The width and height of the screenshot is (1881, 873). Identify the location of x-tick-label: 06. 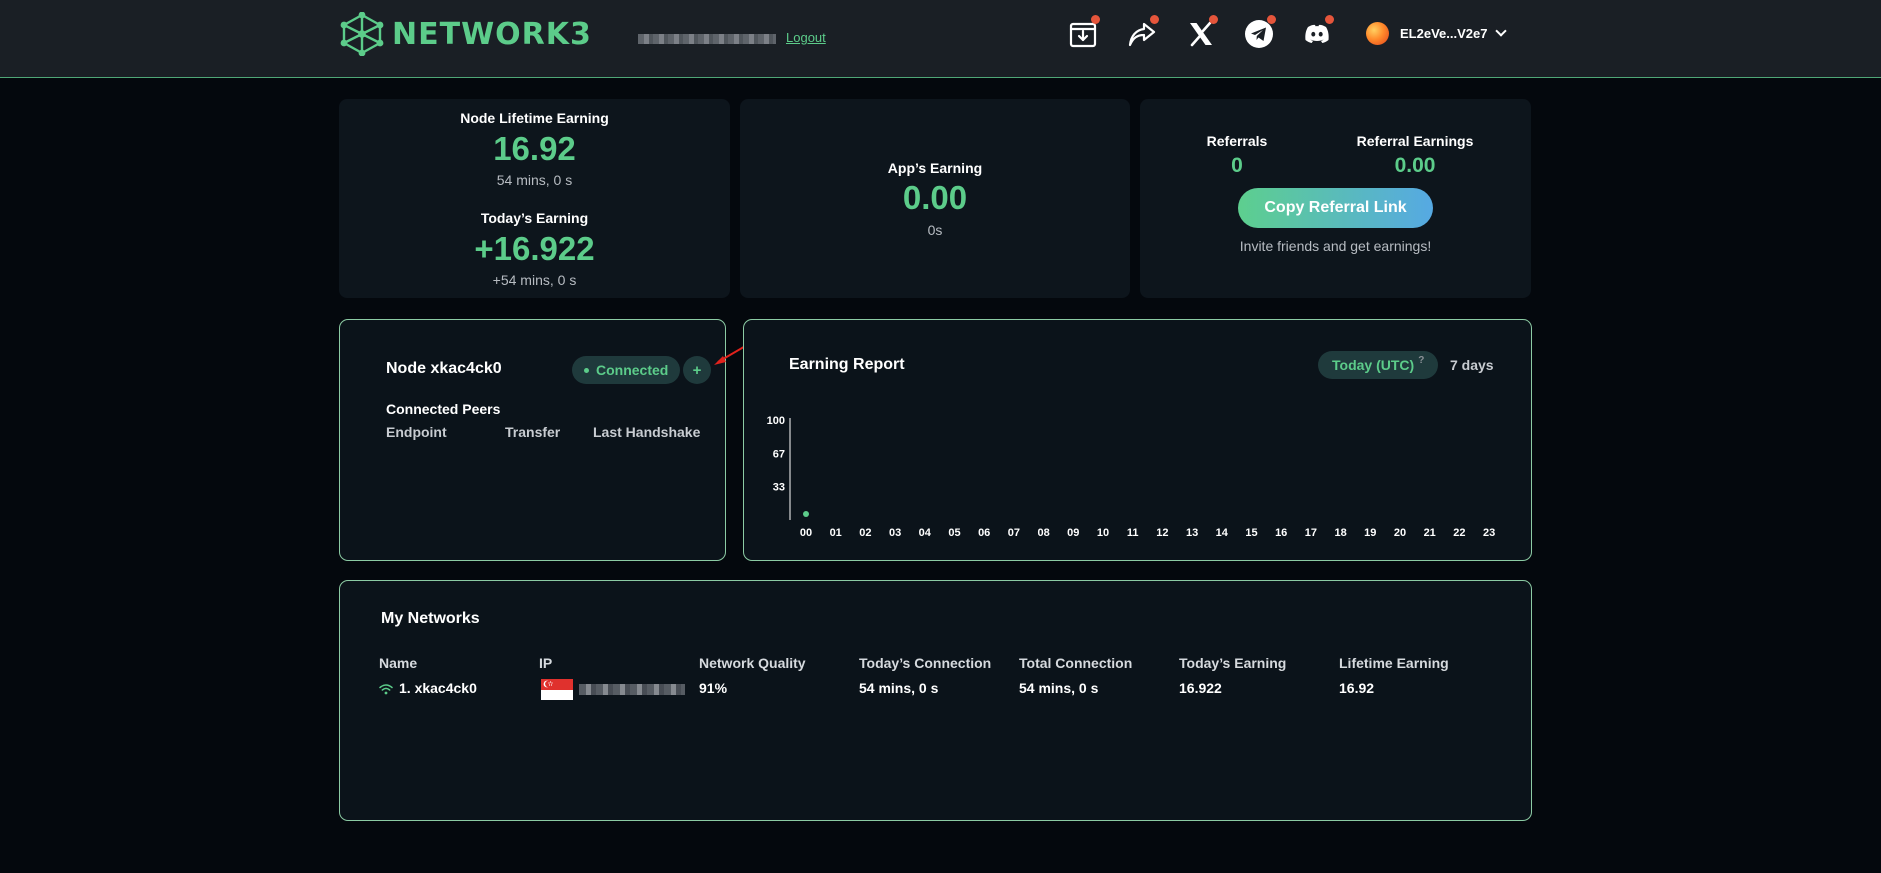
(984, 533).